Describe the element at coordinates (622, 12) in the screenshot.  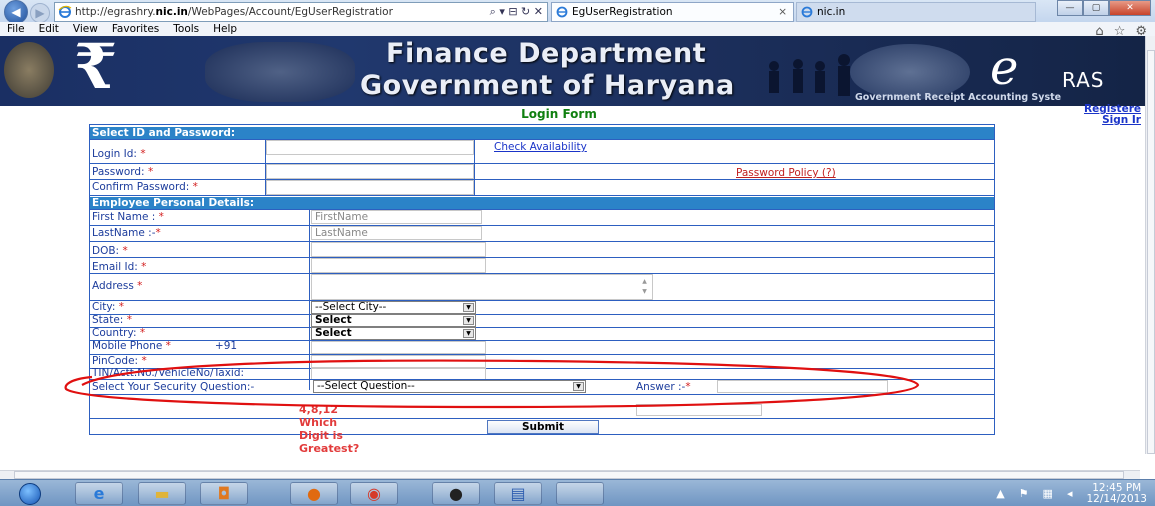
I see `tab-label: EgUserRegistration` at that location.